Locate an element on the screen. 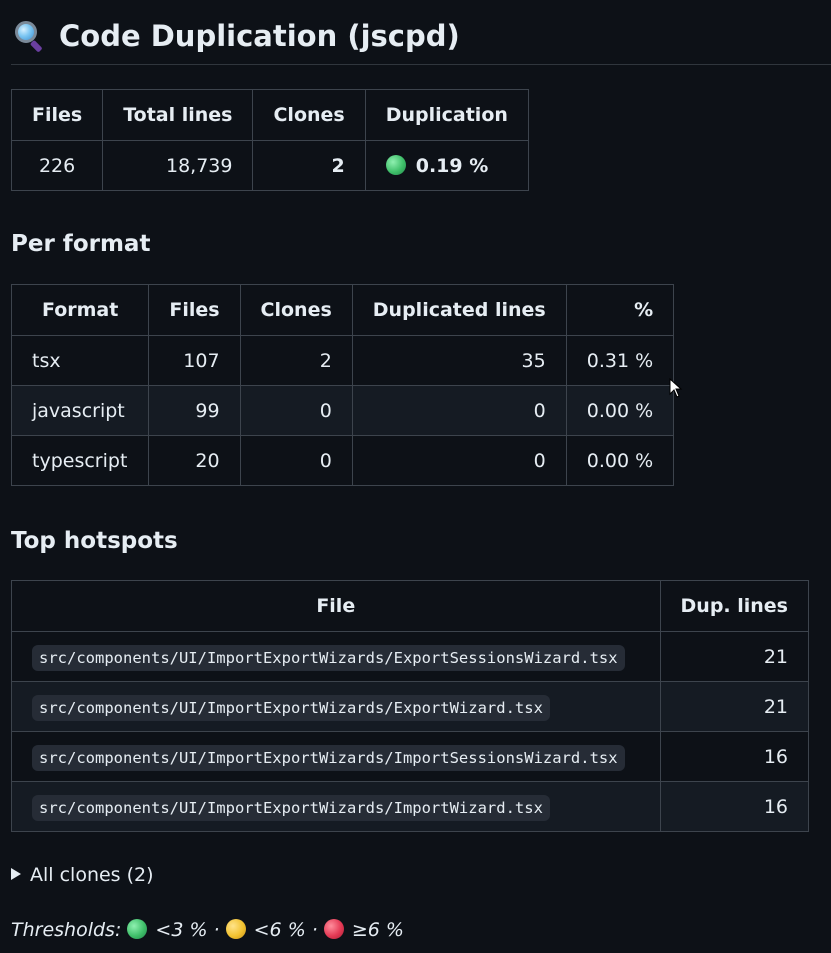 This screenshot has width=831, height=953. header-duplication: Duplication is located at coordinates (446, 115).